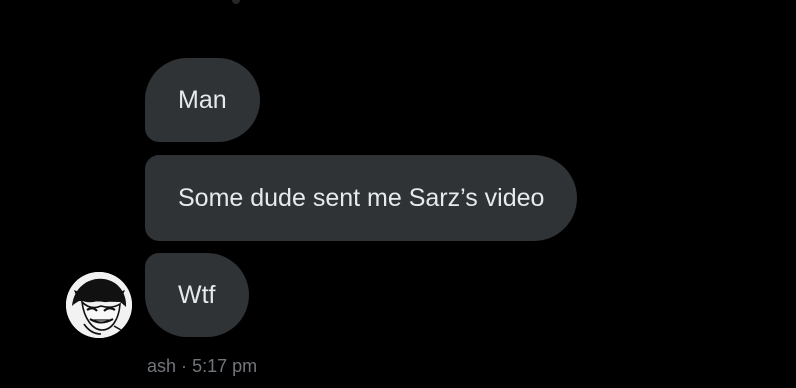 The height and width of the screenshot is (388, 796). What do you see at coordinates (225, 366) in the screenshot?
I see `message-time: 5:17 pm` at bounding box center [225, 366].